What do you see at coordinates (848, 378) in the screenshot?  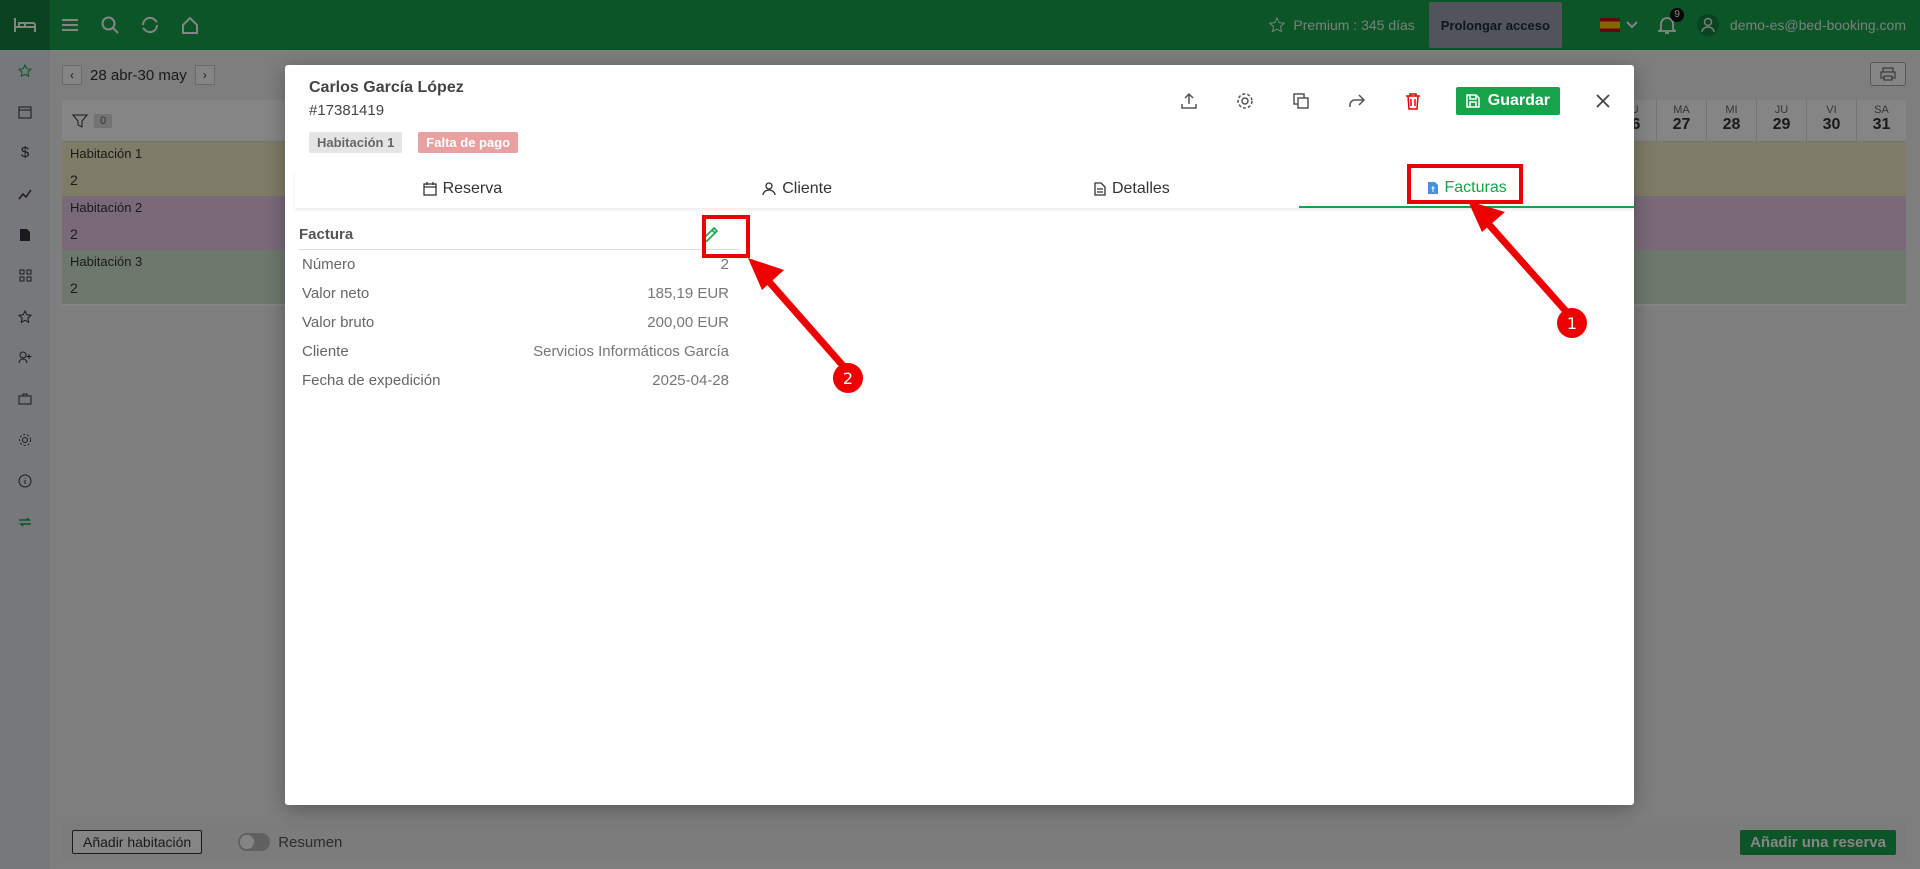 I see `step-2-badge: 2` at bounding box center [848, 378].